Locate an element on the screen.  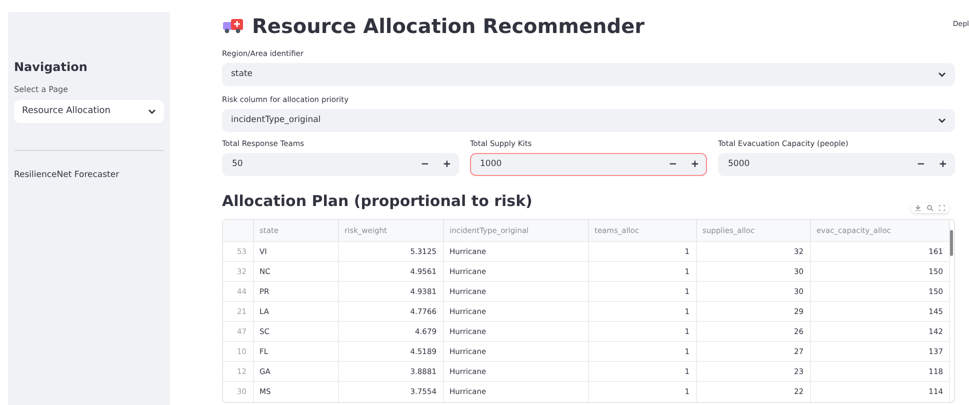
page-select: Resource Allocation is located at coordinates (89, 111).